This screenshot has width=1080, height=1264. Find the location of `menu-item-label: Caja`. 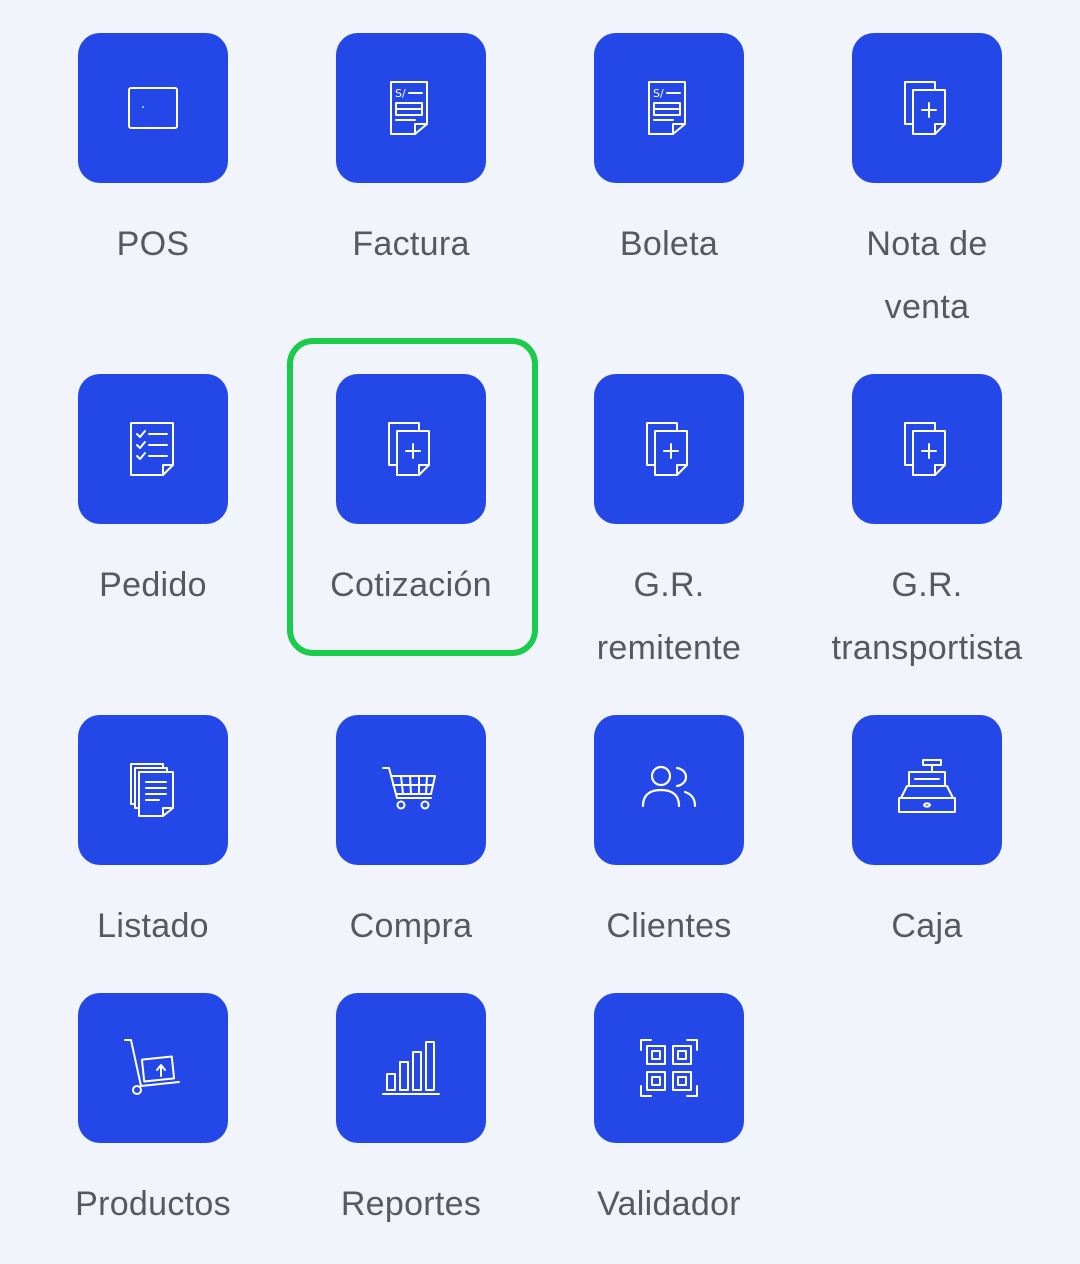

menu-item-label: Caja is located at coordinates (927, 926).